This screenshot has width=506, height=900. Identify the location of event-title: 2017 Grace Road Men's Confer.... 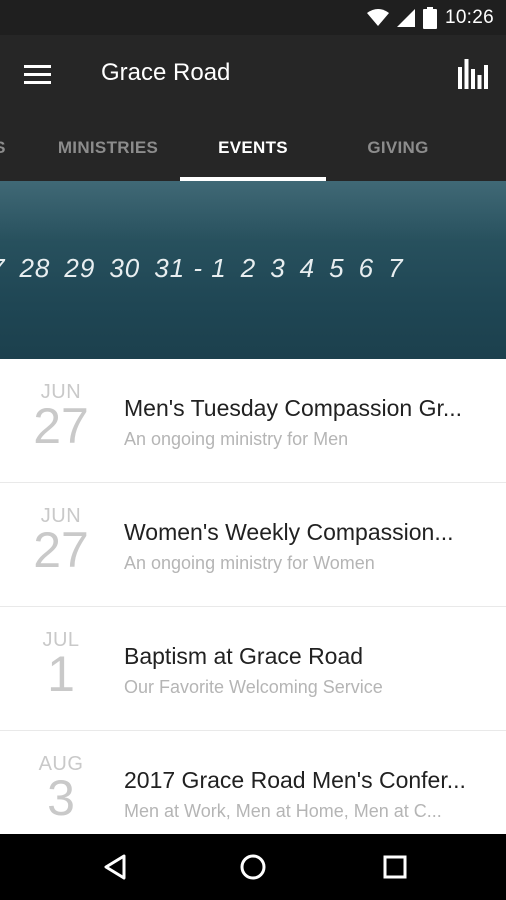
(295, 780).